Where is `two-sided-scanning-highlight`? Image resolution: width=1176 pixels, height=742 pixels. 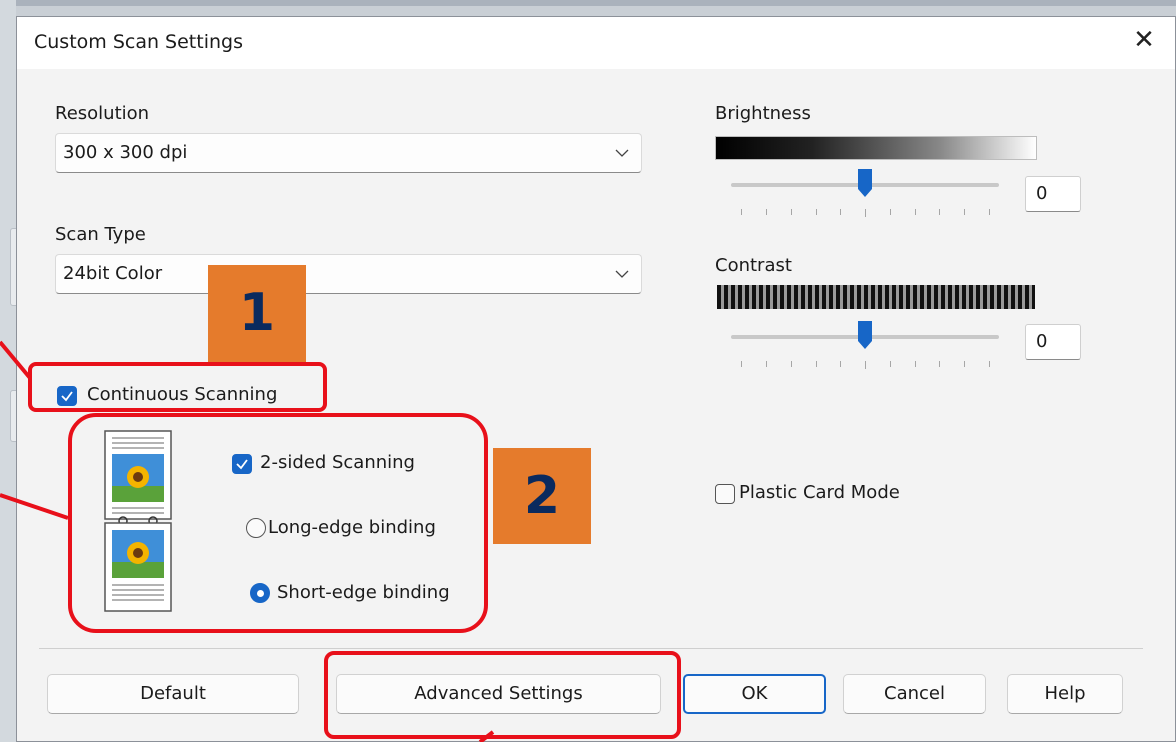
two-sided-scanning-highlight is located at coordinates (278, 523).